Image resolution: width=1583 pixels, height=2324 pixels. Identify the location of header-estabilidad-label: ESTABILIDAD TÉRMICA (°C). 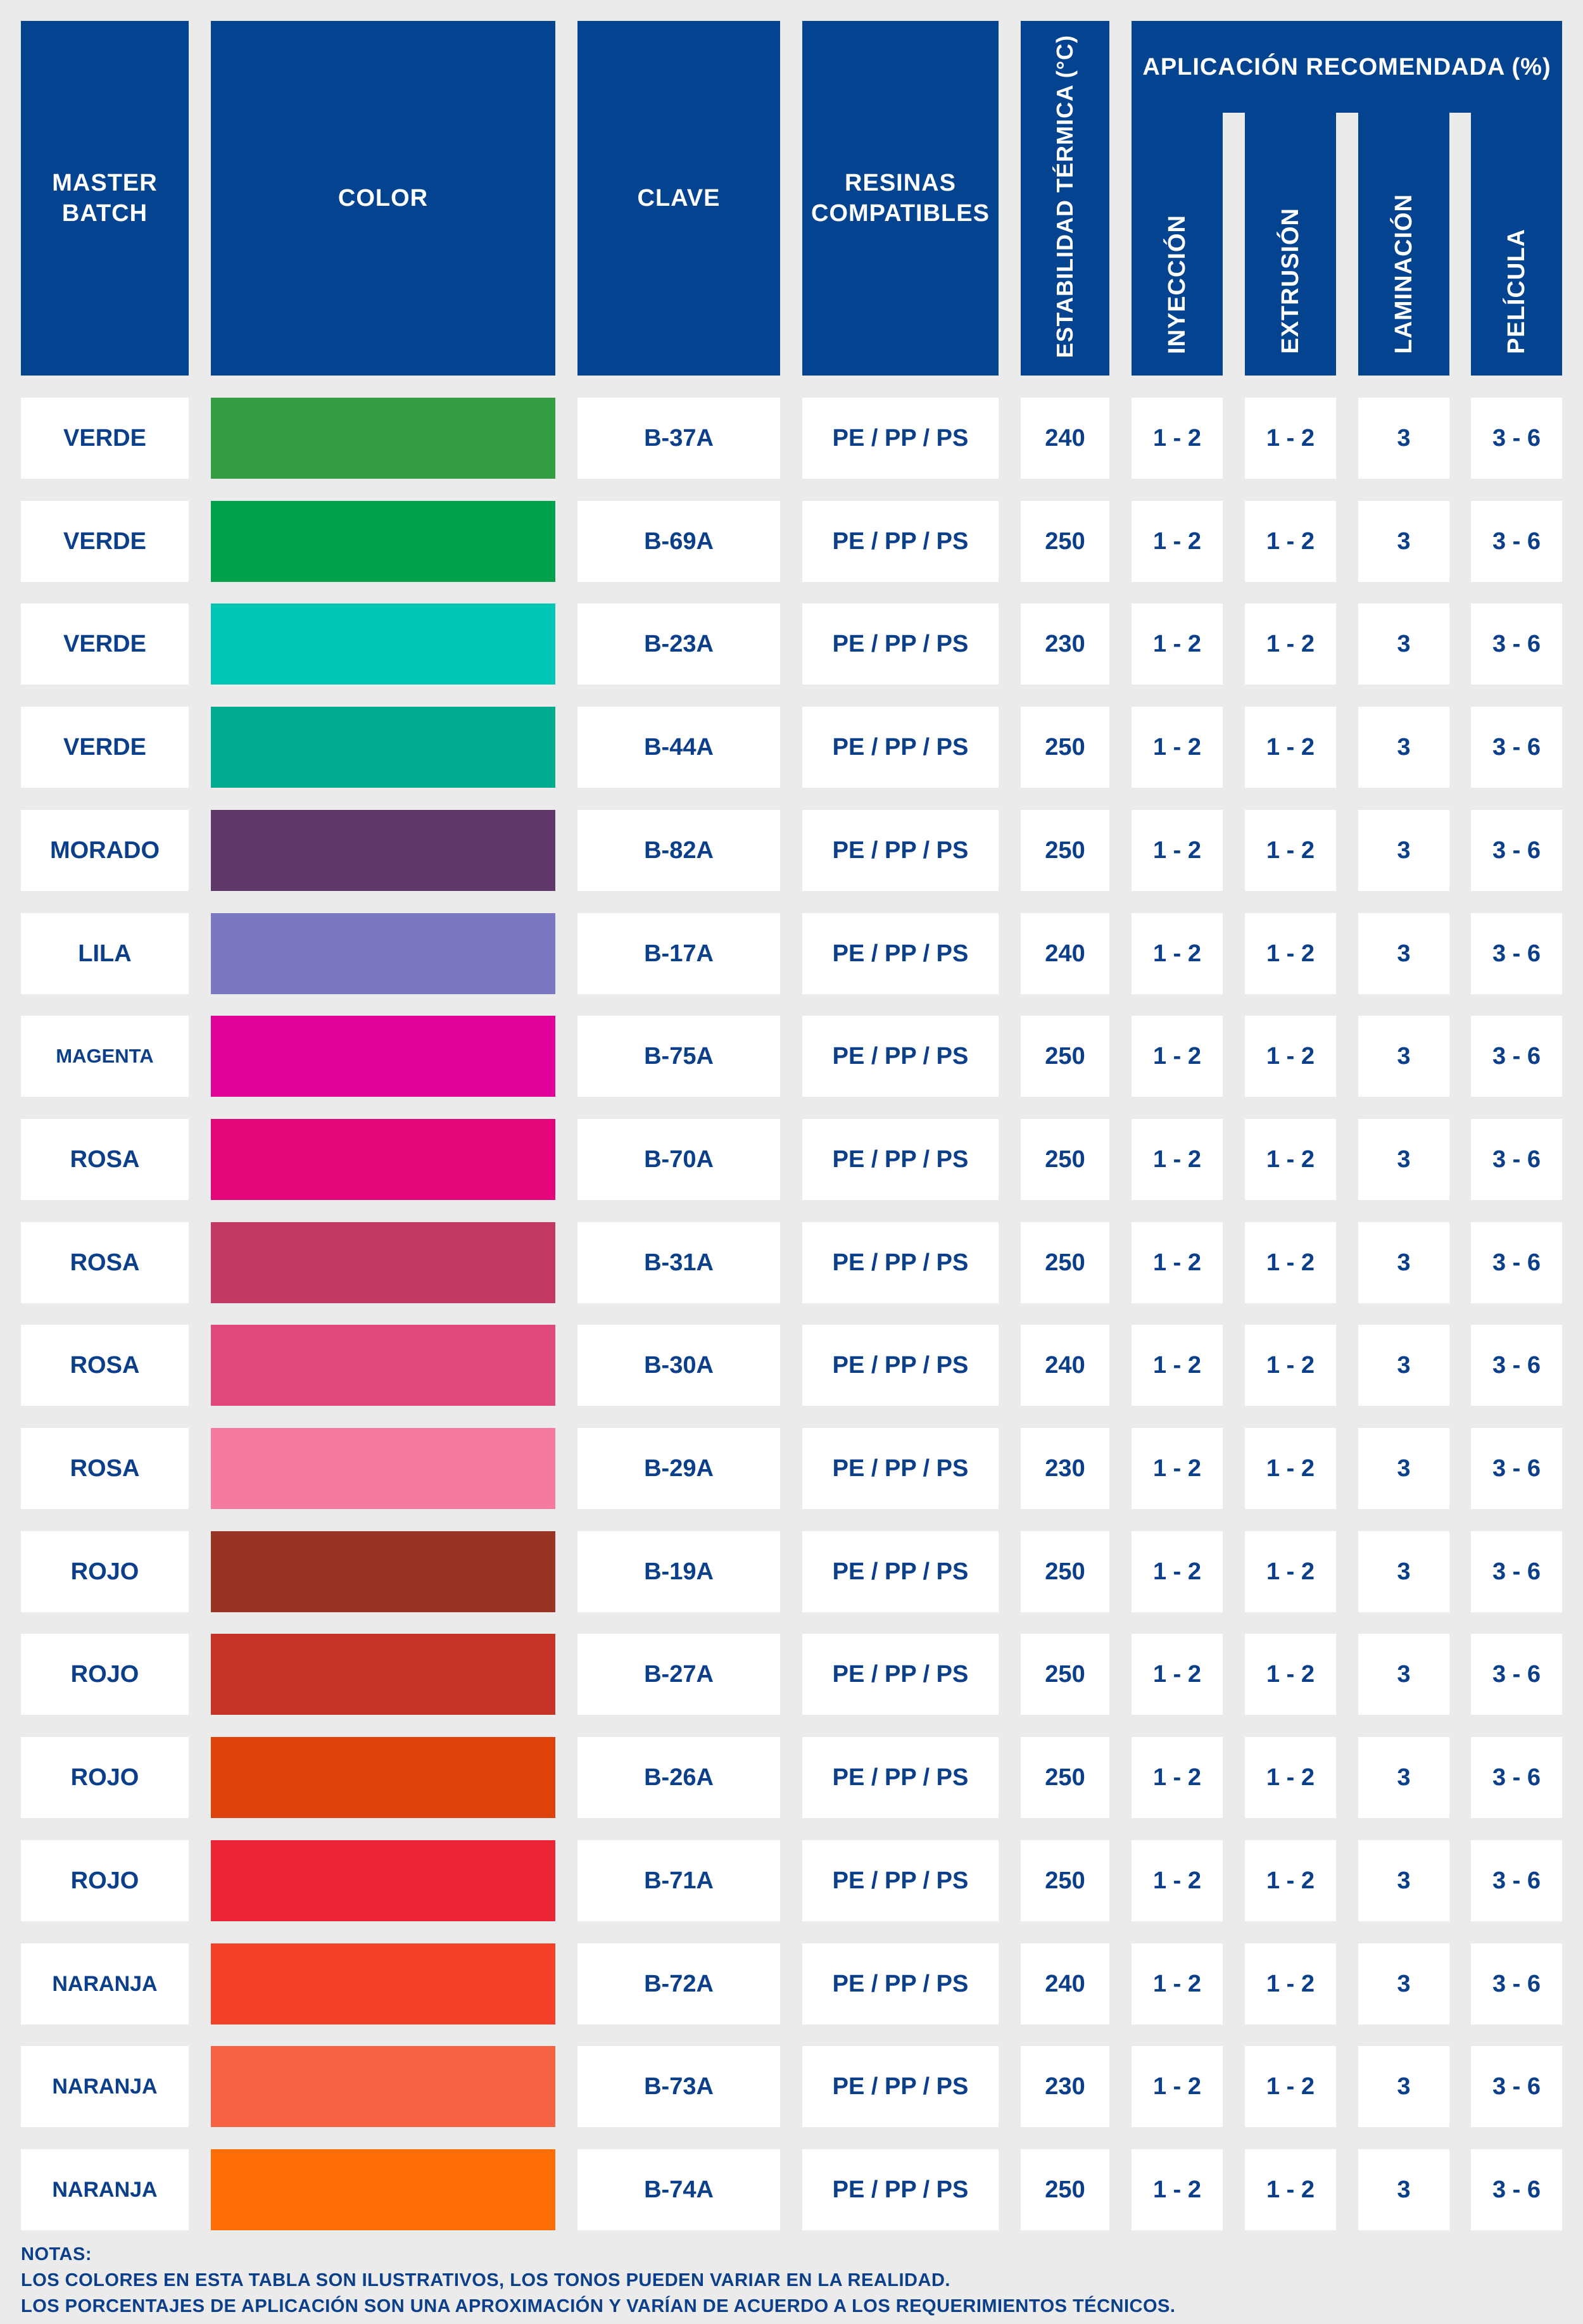
(1065, 196).